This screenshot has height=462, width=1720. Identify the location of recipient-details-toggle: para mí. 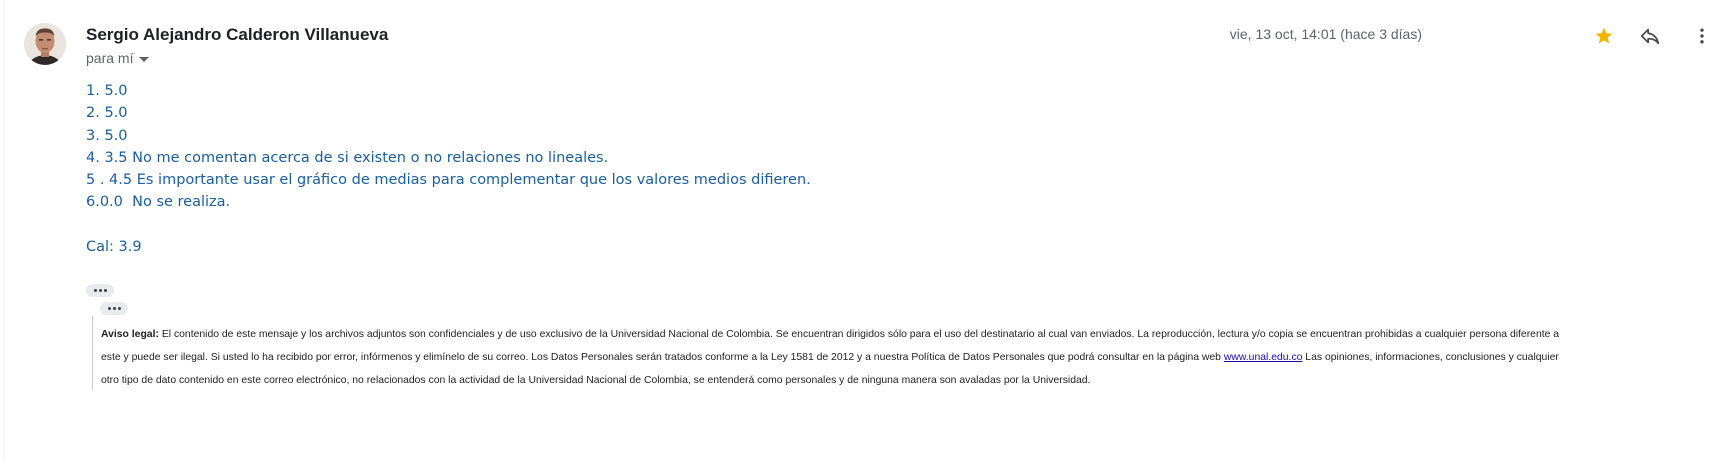
(118, 58).